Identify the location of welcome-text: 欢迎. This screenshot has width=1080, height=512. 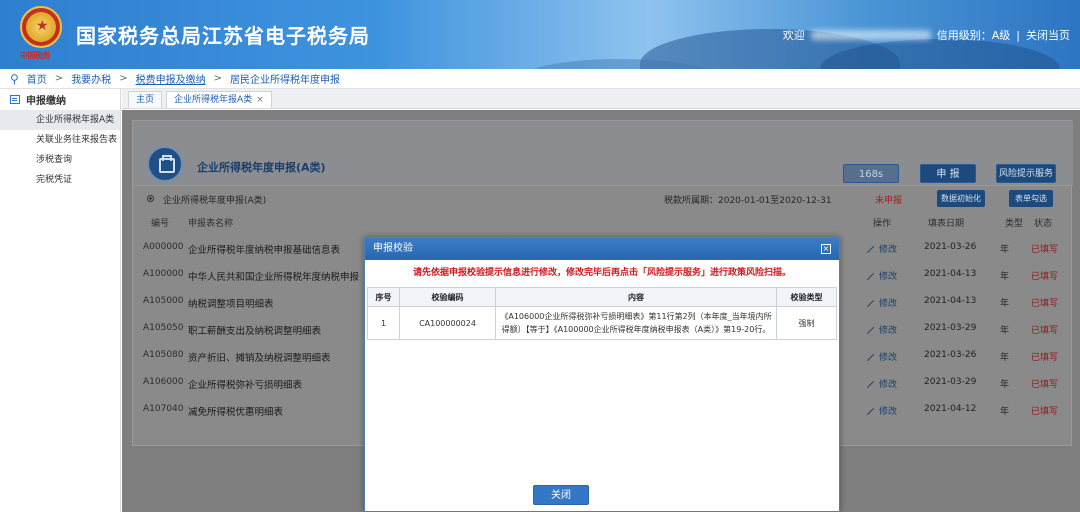
(793, 35).